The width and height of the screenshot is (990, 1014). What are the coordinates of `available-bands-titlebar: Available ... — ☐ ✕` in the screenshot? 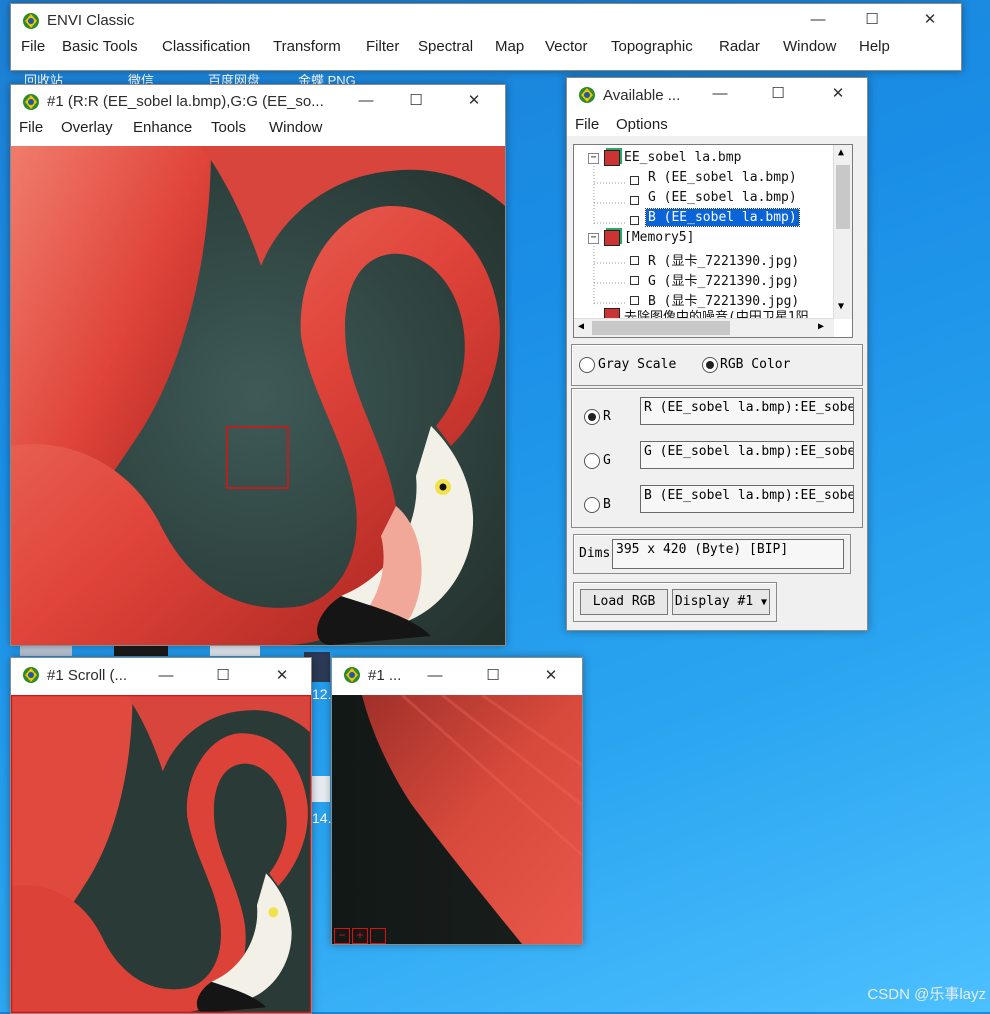 It's located at (717, 94).